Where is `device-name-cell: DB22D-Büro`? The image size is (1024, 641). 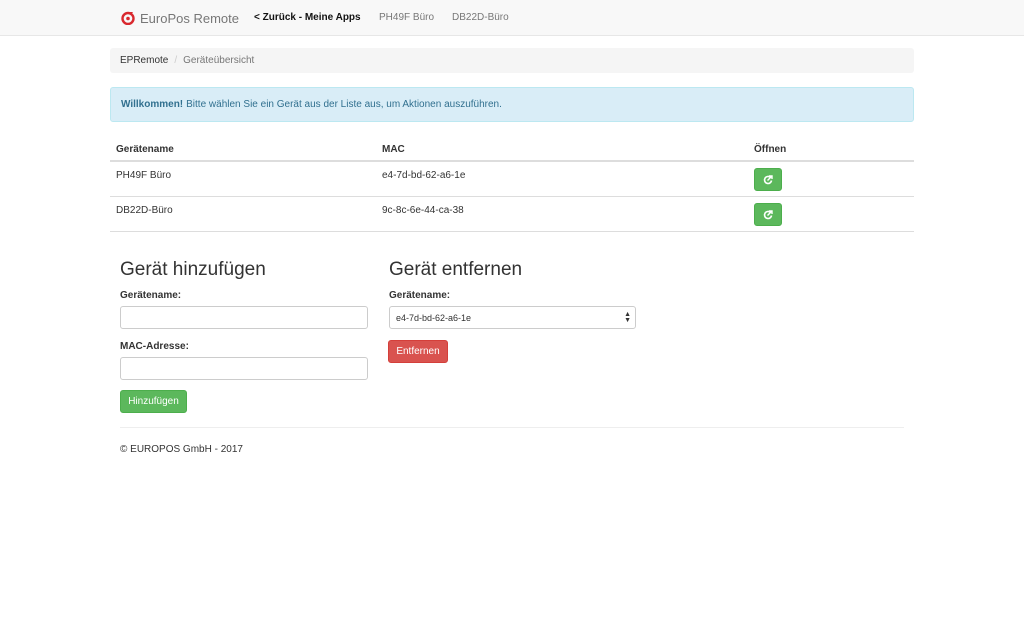 device-name-cell: DB22D-Büro is located at coordinates (144, 210).